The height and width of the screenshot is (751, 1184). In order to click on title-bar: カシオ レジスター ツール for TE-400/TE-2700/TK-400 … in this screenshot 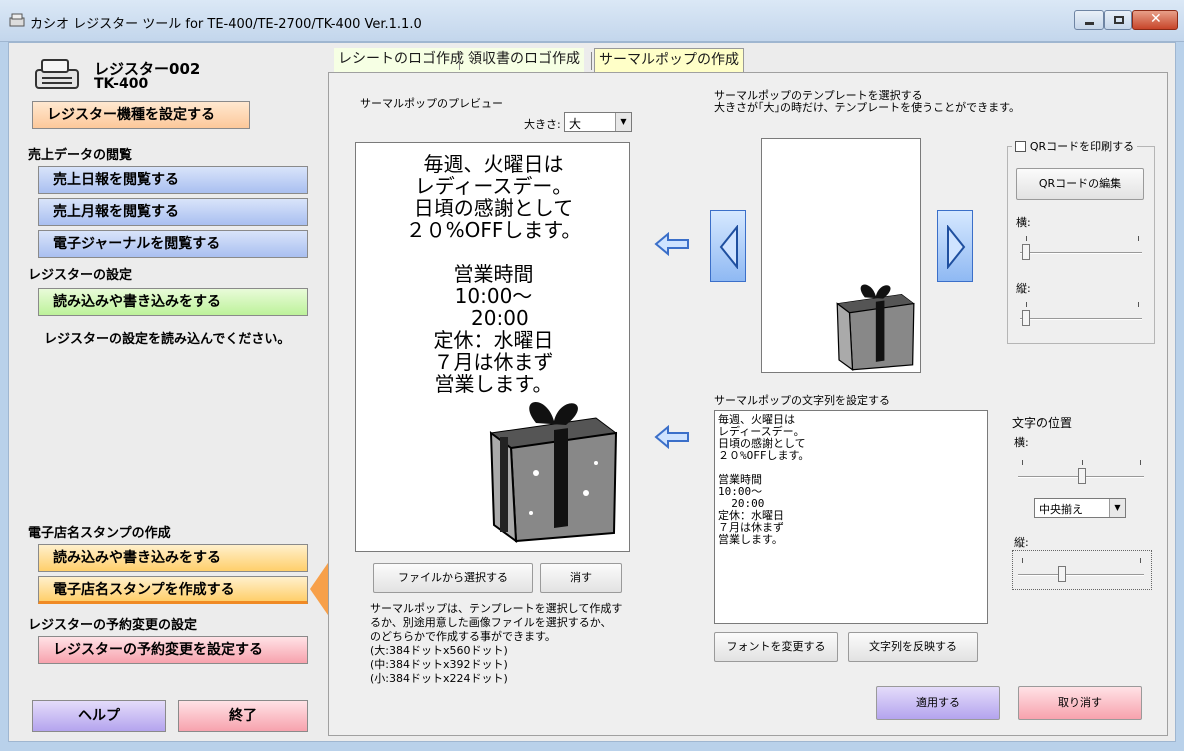, I will do `click(592, 21)`.